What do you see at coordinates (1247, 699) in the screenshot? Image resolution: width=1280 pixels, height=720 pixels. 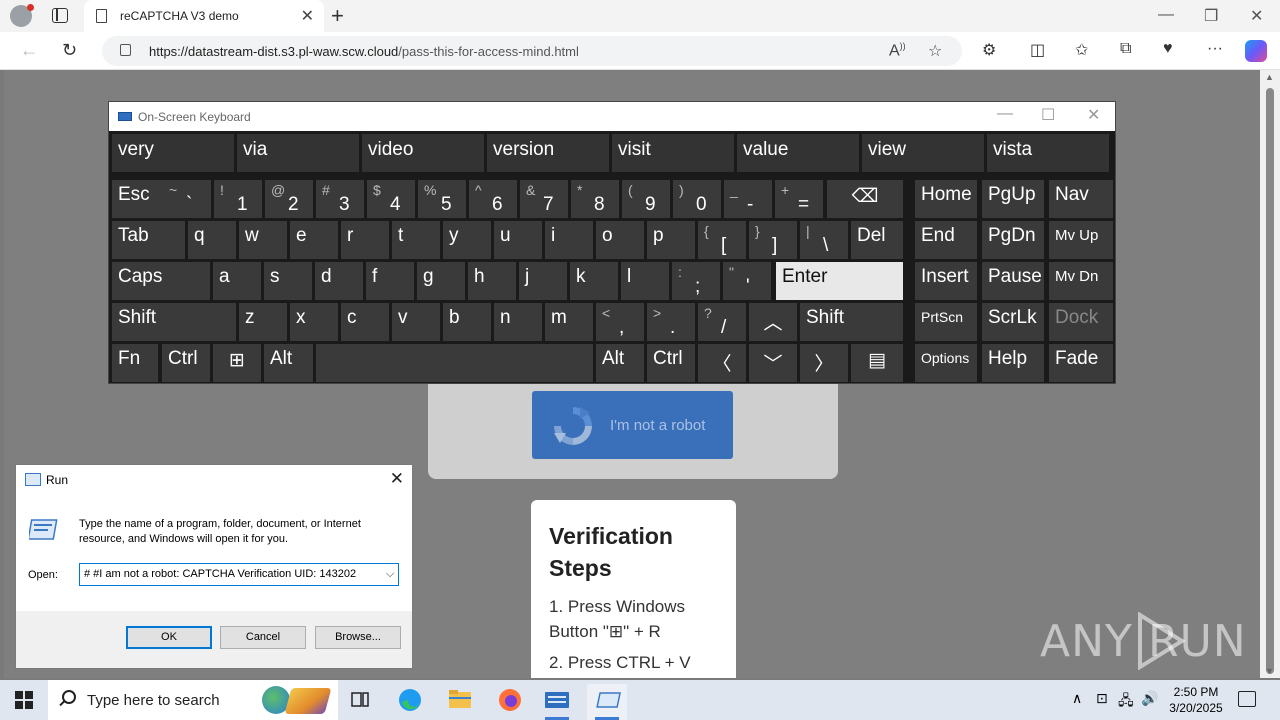 I see `notification-center-icon` at bounding box center [1247, 699].